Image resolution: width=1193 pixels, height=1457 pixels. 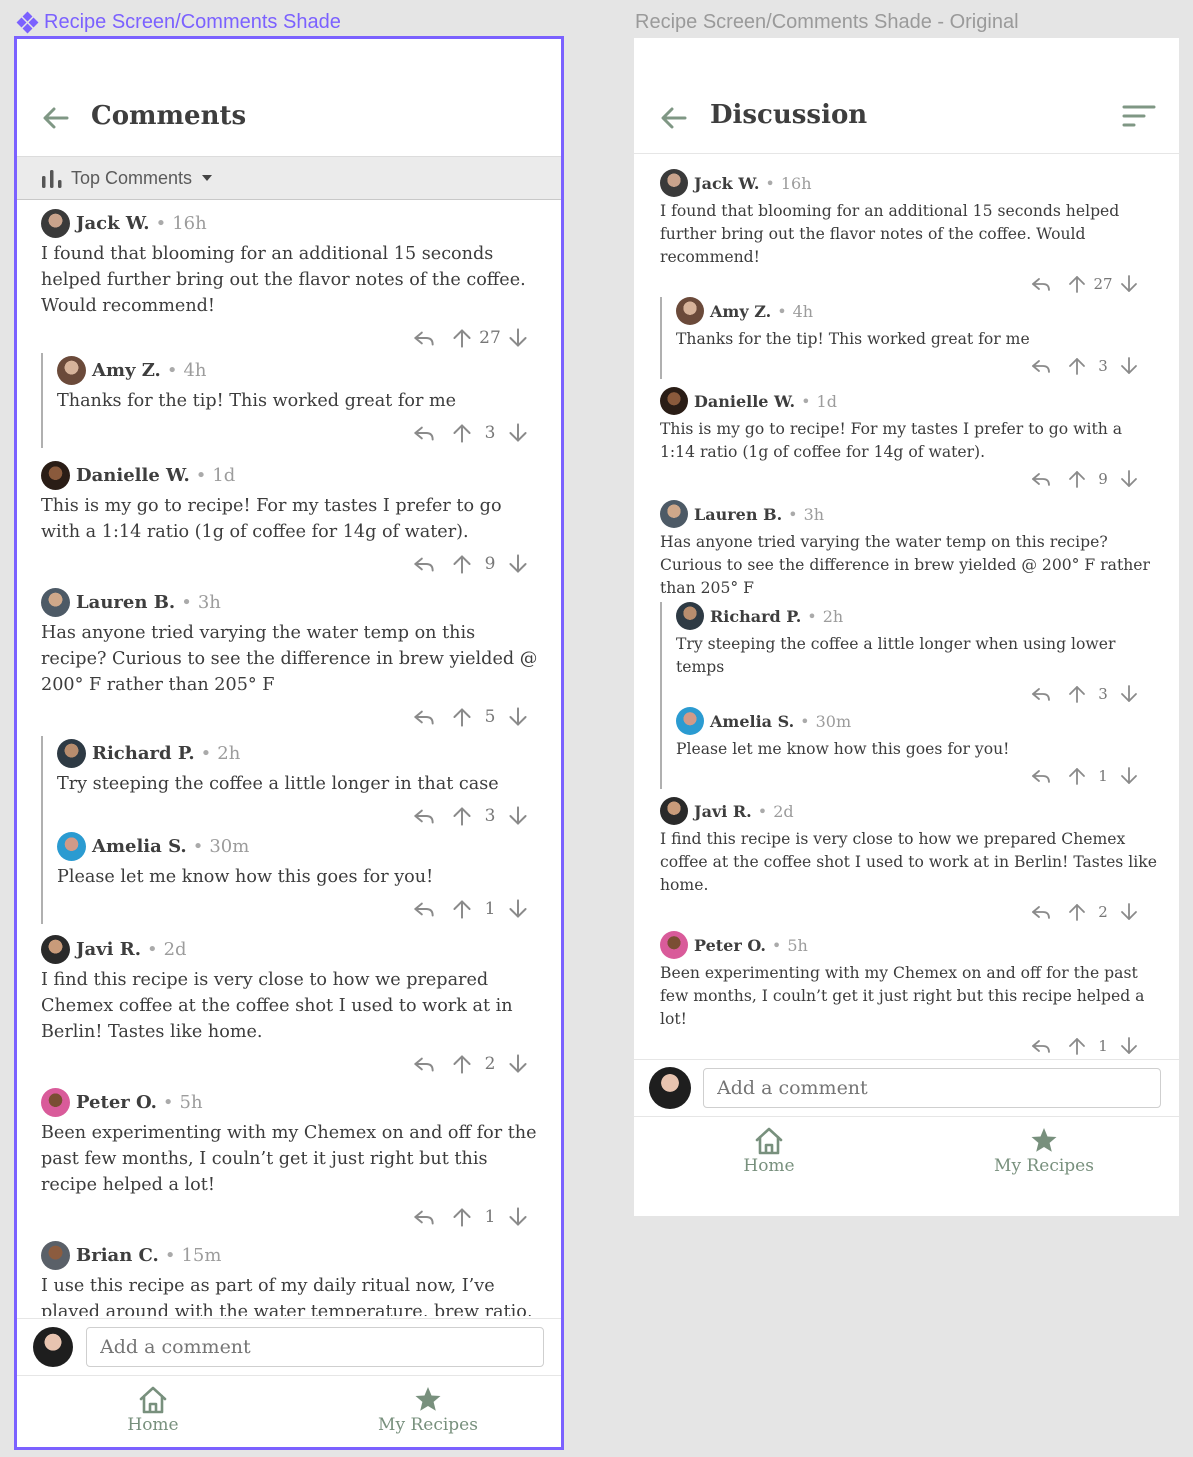 I want to click on comment-actions: 1, so click(x=908, y=1046).